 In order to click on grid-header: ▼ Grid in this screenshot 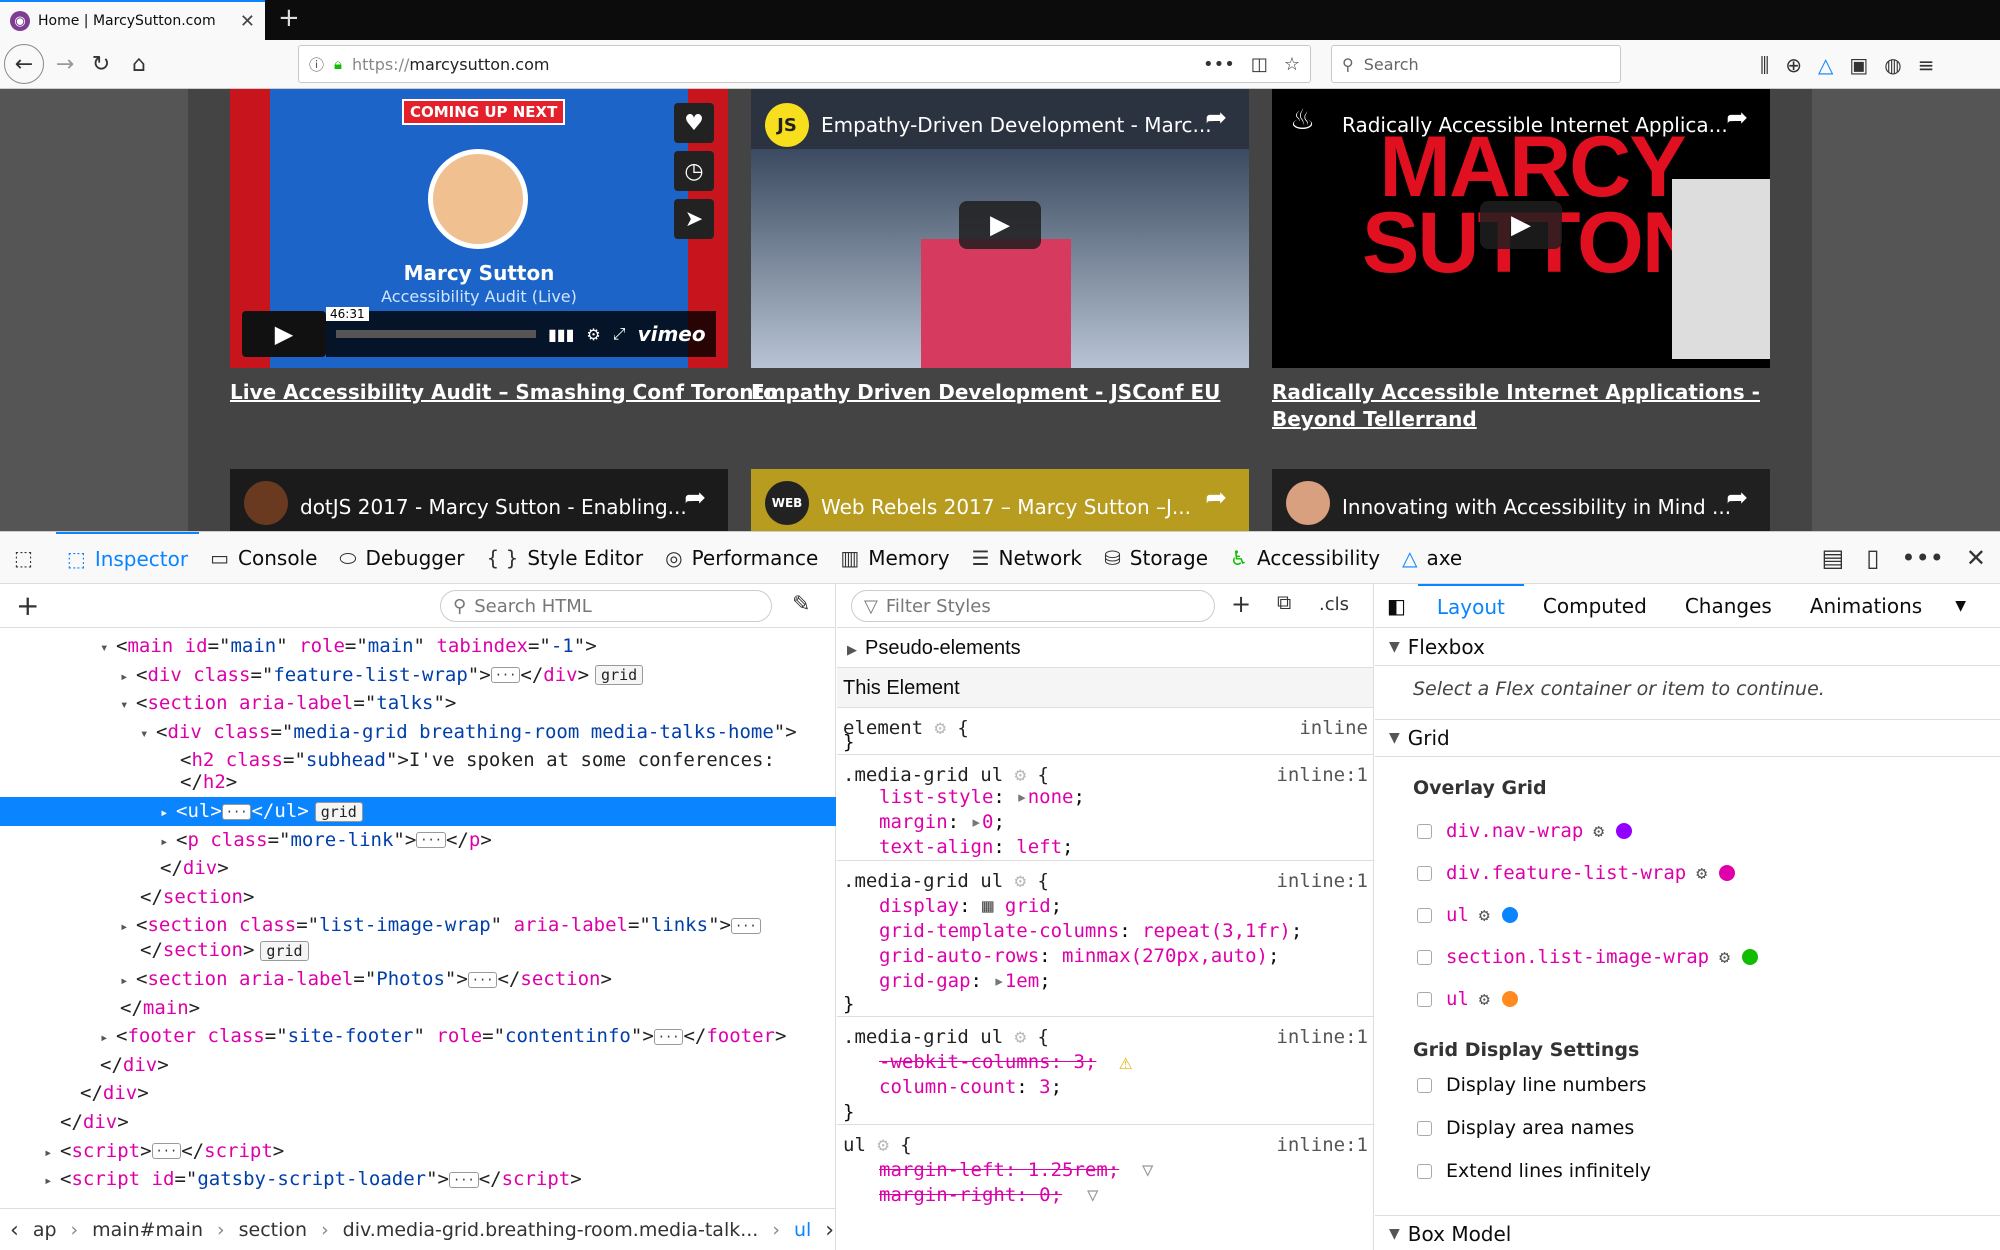, I will do `click(1687, 738)`.